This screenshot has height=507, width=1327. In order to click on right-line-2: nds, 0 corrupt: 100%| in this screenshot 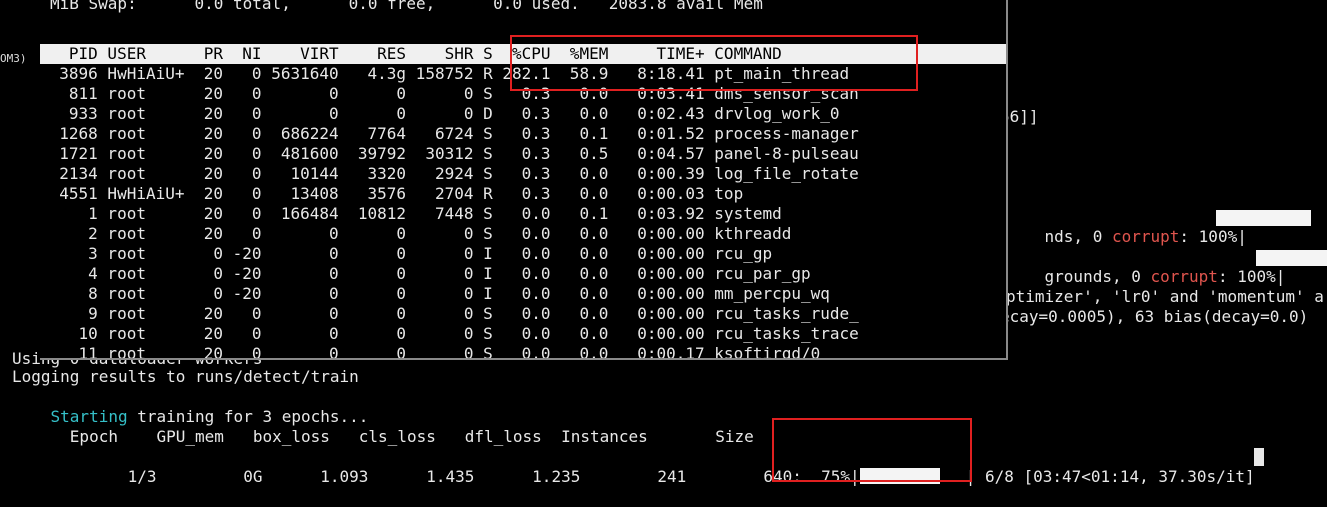, I will do `click(1145, 236)`.